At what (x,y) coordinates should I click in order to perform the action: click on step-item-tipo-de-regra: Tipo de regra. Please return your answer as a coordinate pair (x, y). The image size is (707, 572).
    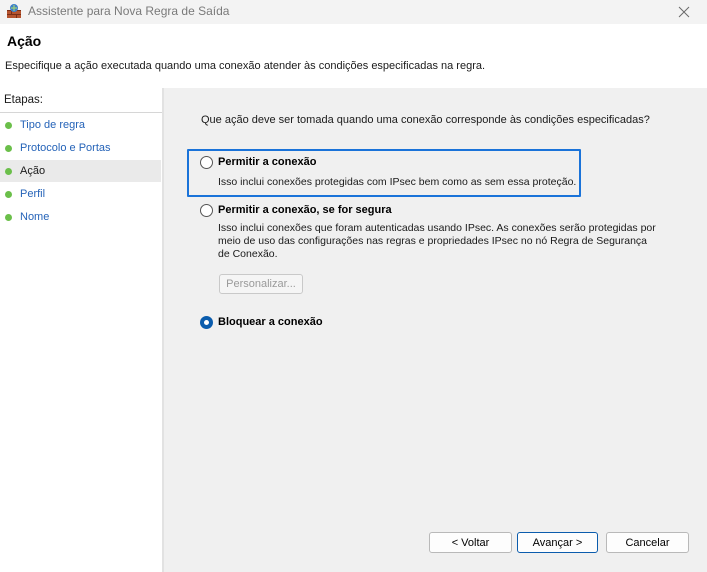
    Looking at the image, I should click on (80, 125).